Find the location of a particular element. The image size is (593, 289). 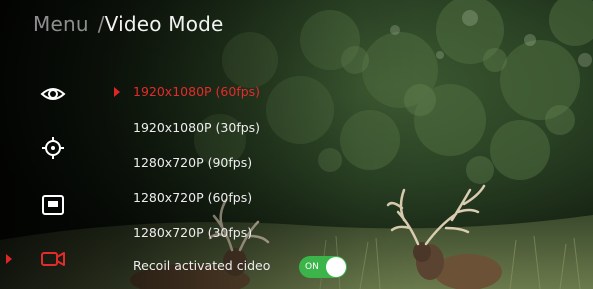

breadcrumb: Menu /Video Mode is located at coordinates (128, 24).